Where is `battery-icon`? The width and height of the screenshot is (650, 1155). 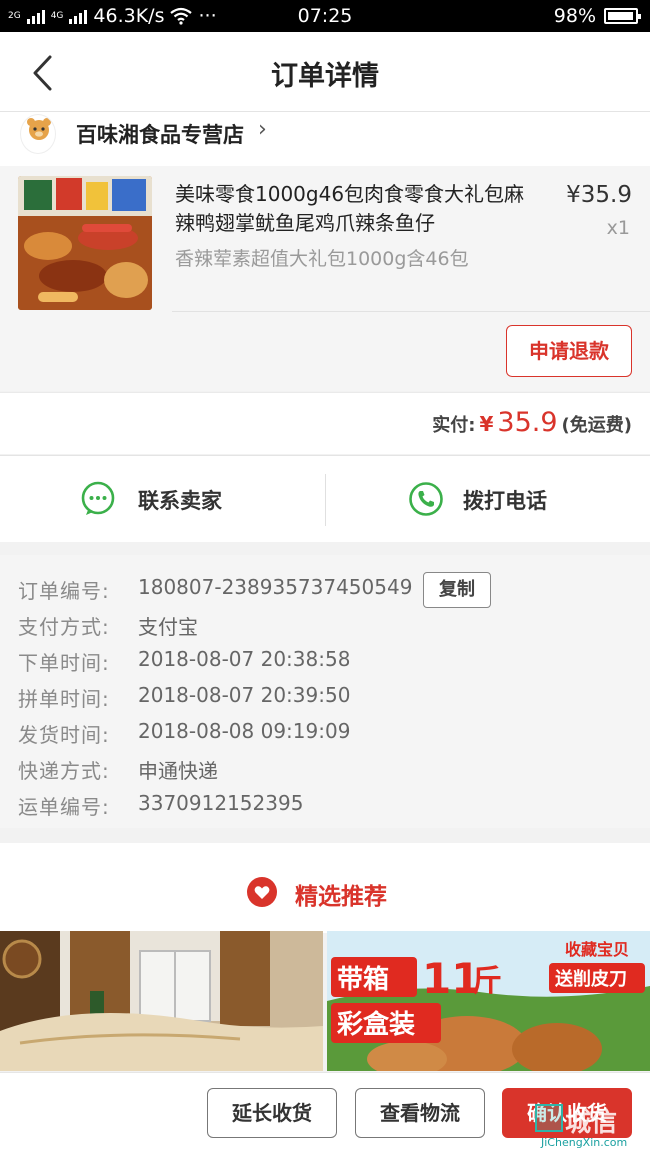
battery-icon is located at coordinates (622, 16).